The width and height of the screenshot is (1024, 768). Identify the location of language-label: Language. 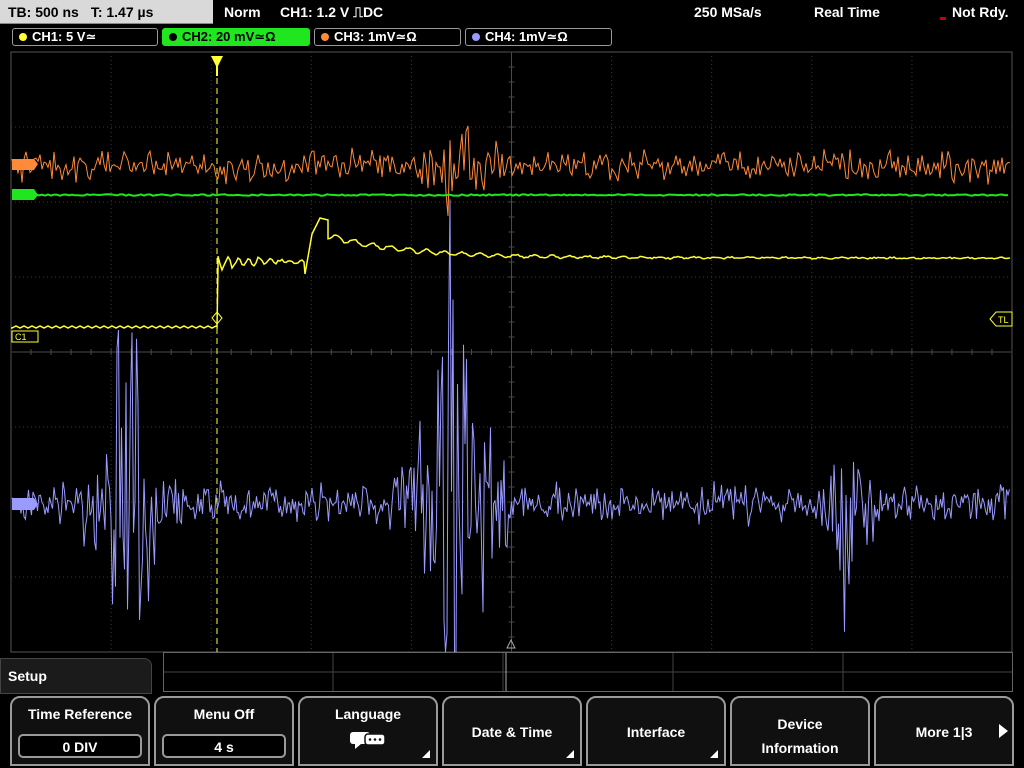
(368, 714).